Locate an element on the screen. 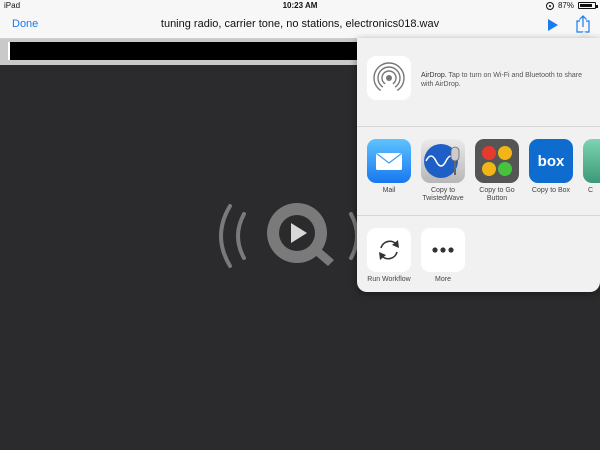  action-label: Run Workflow is located at coordinates (389, 279).